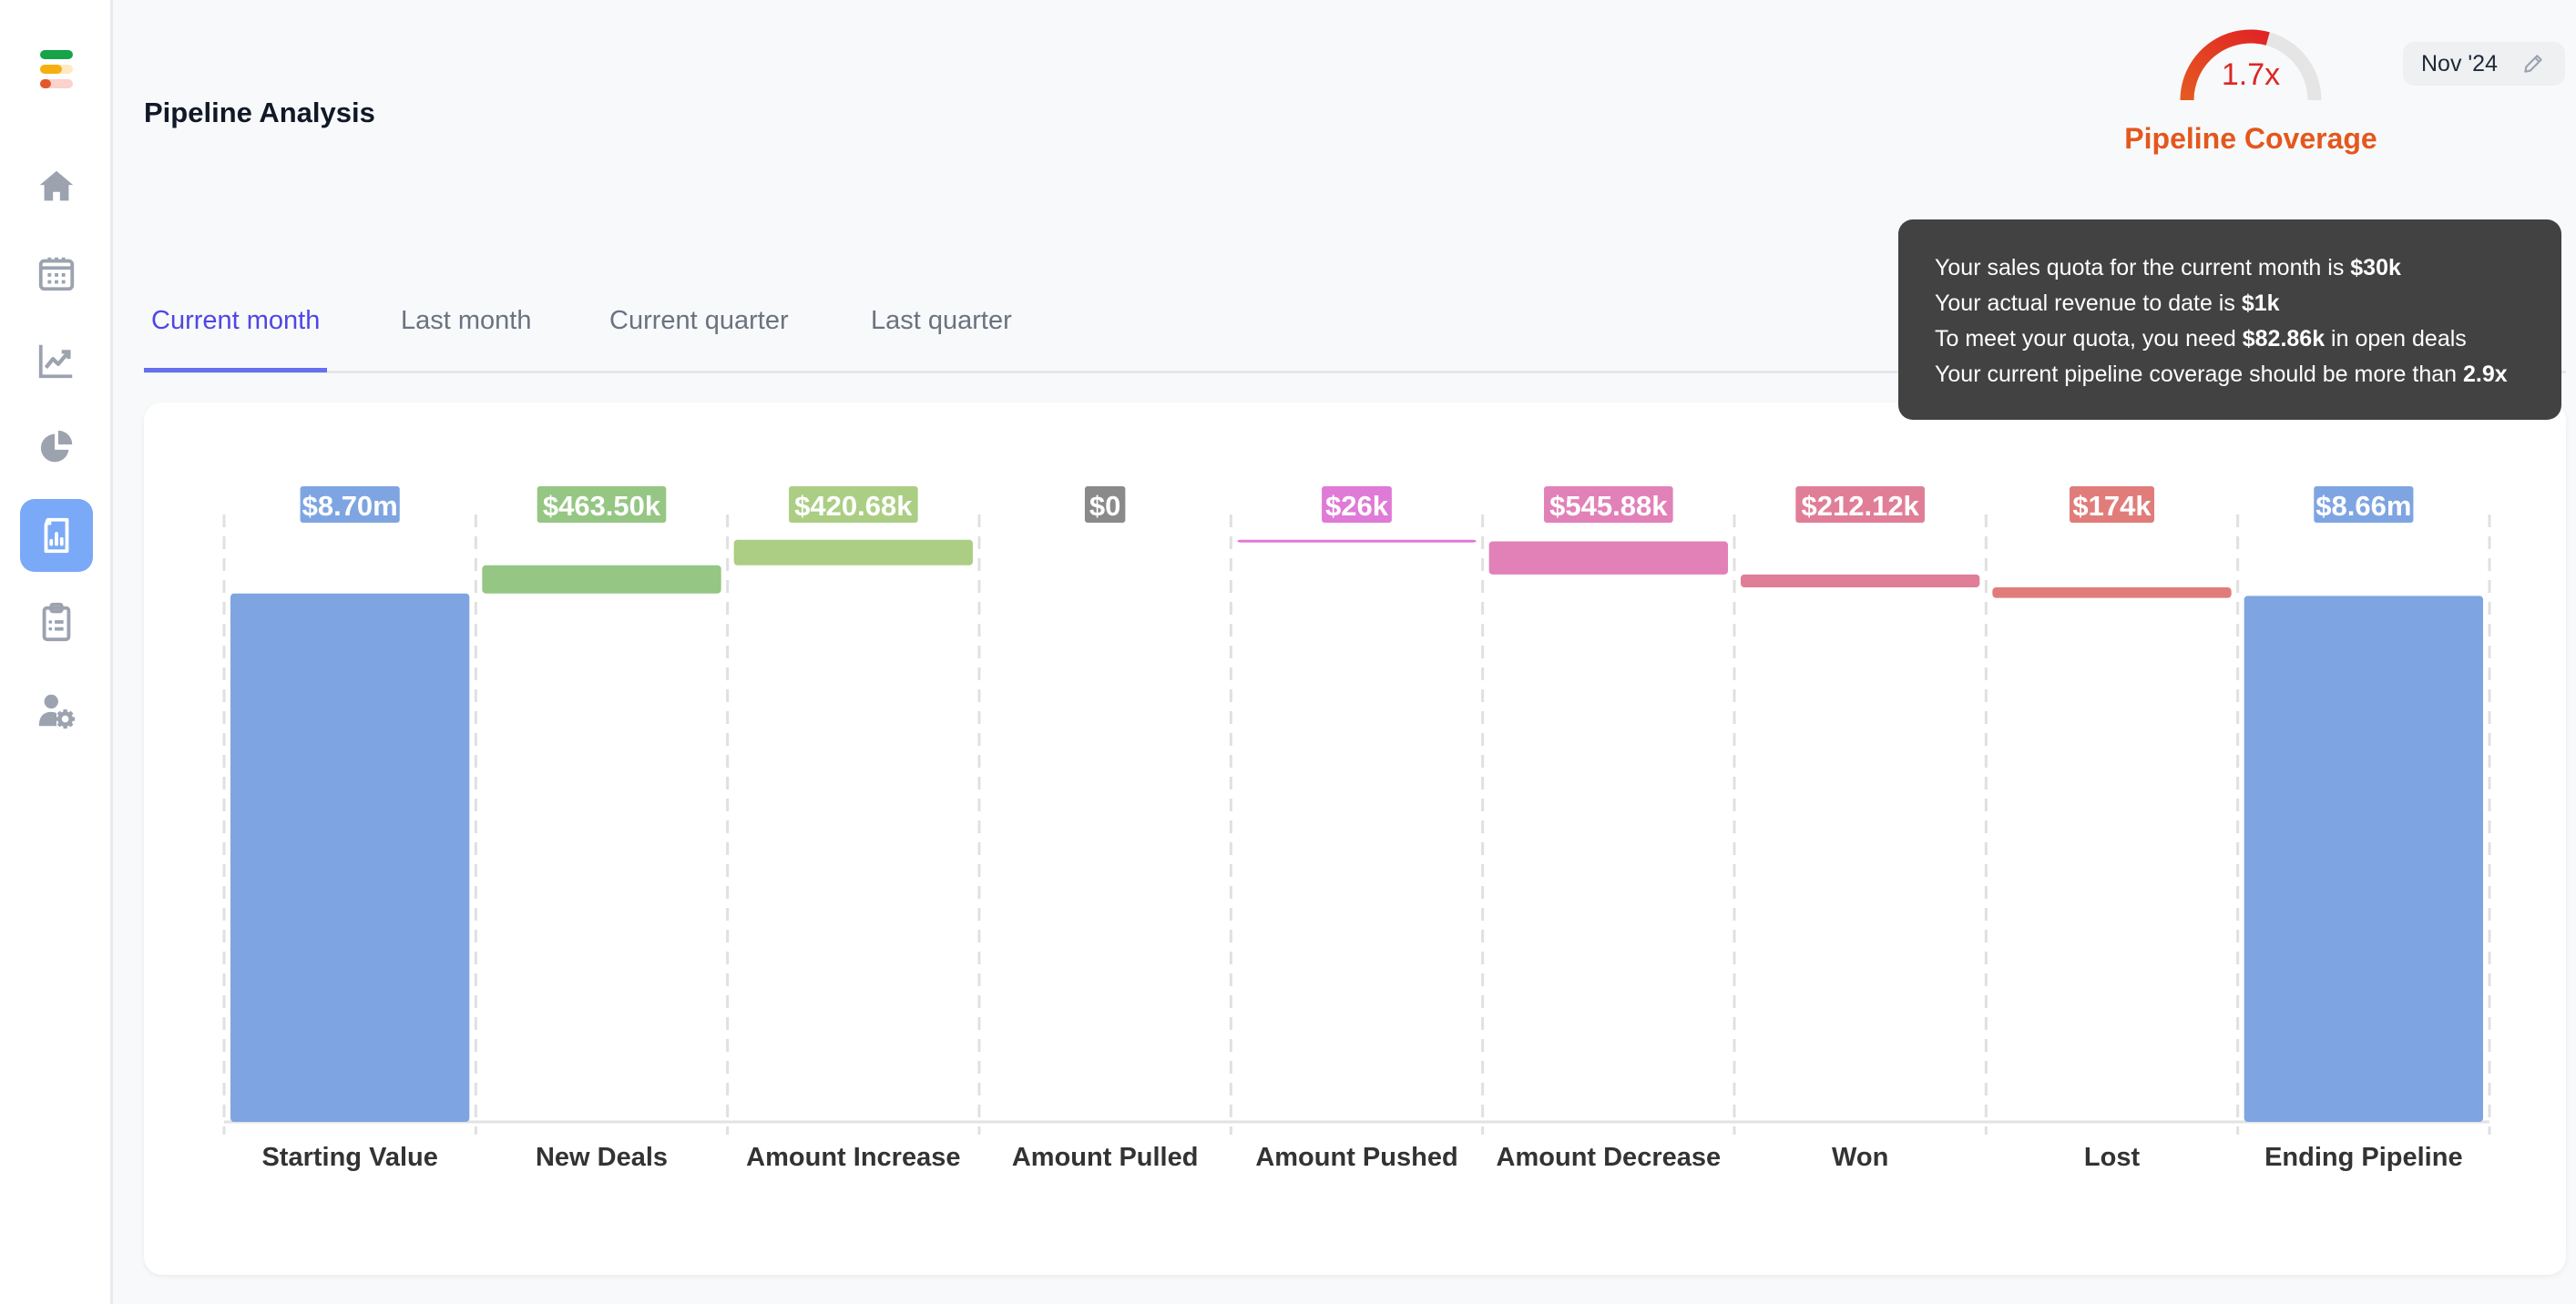 The image size is (2576, 1304). I want to click on sidebar-item-user-settings, so click(56, 710).